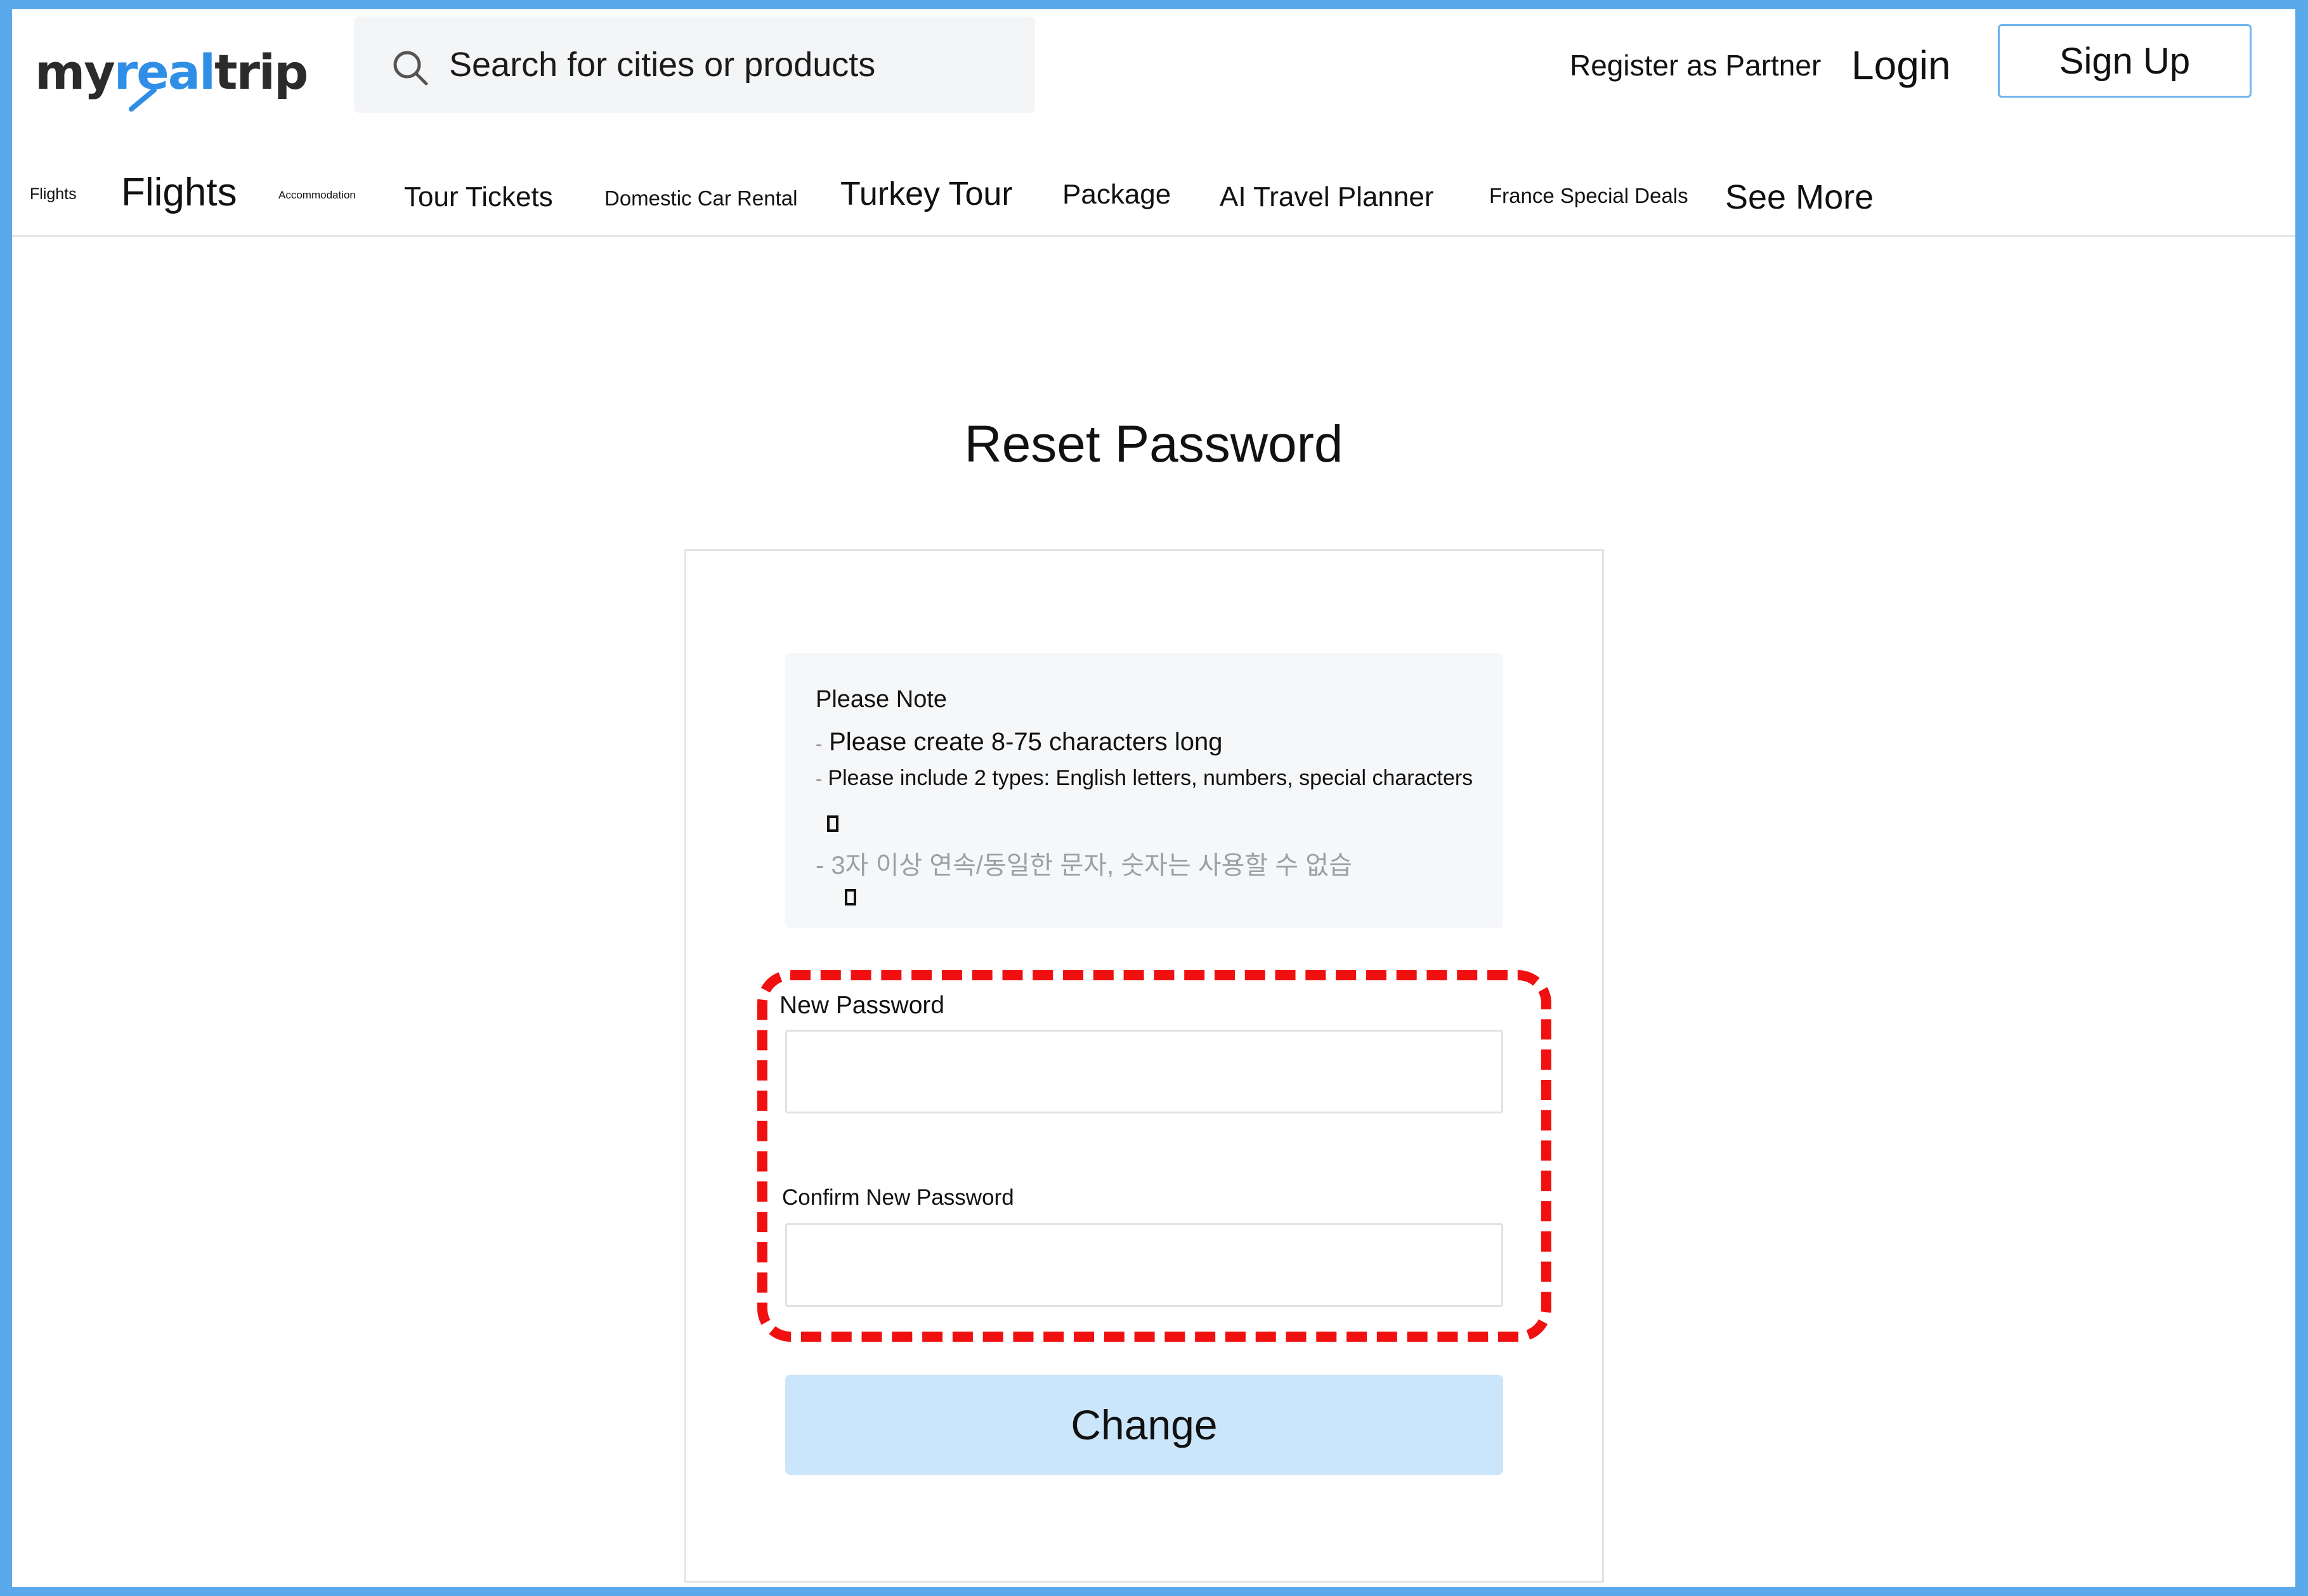  Describe the element at coordinates (1589, 196) in the screenshot. I see `nav-item-france-special-deals: France Special Deals` at that location.